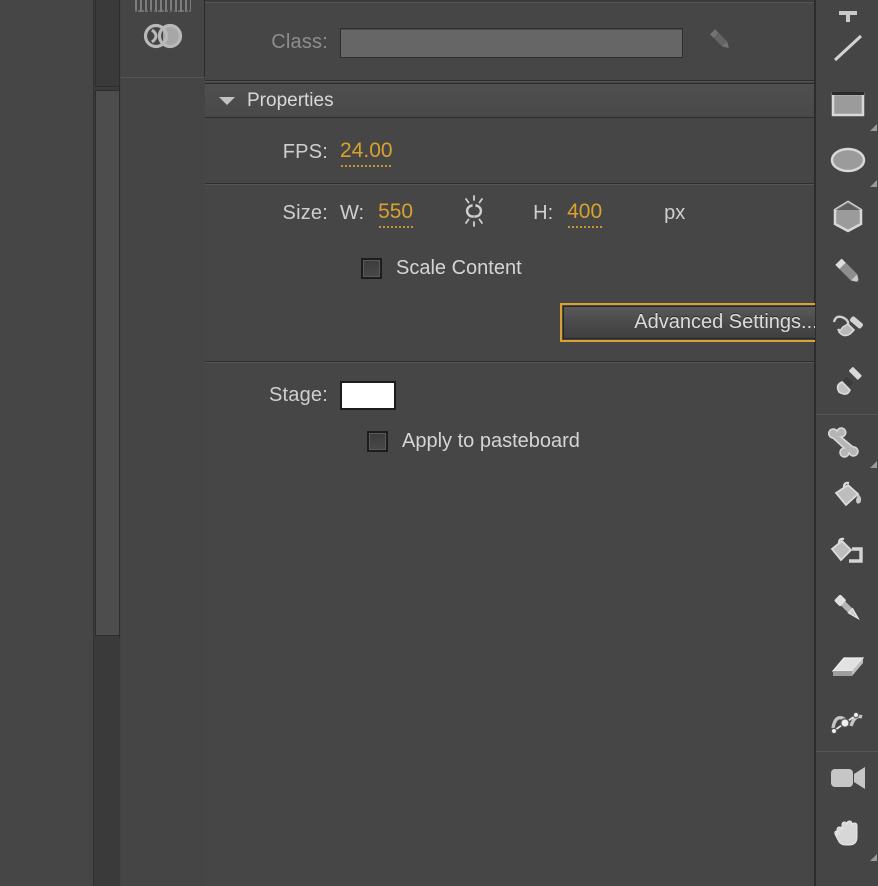  What do you see at coordinates (299, 42) in the screenshot?
I see `class-label: Class:` at bounding box center [299, 42].